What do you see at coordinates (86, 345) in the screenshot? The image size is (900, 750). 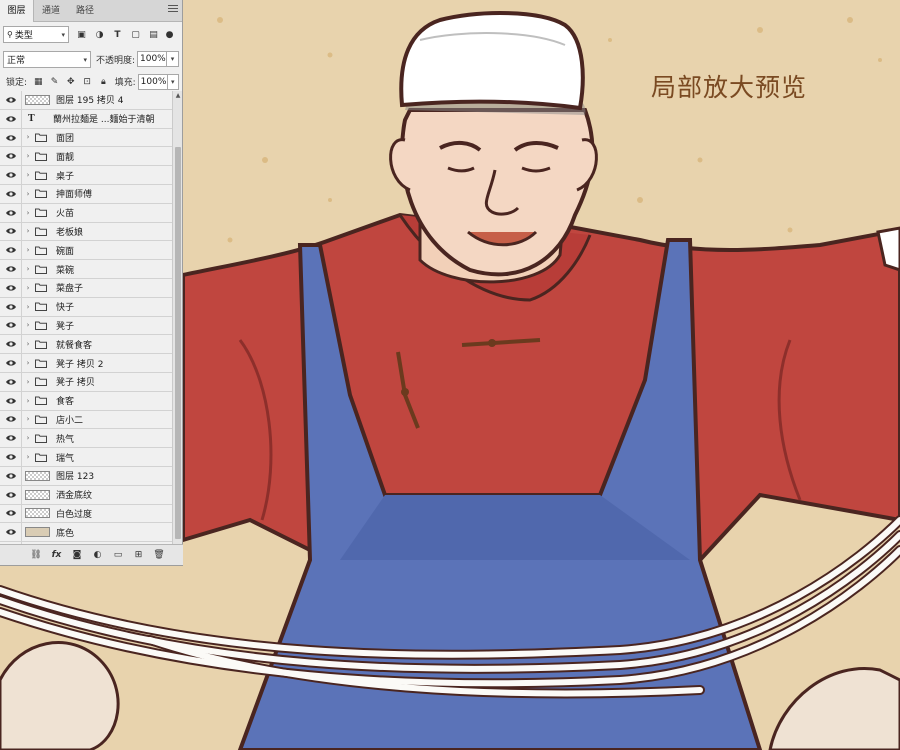 I see `layer-row: › 就餐食客` at bounding box center [86, 345].